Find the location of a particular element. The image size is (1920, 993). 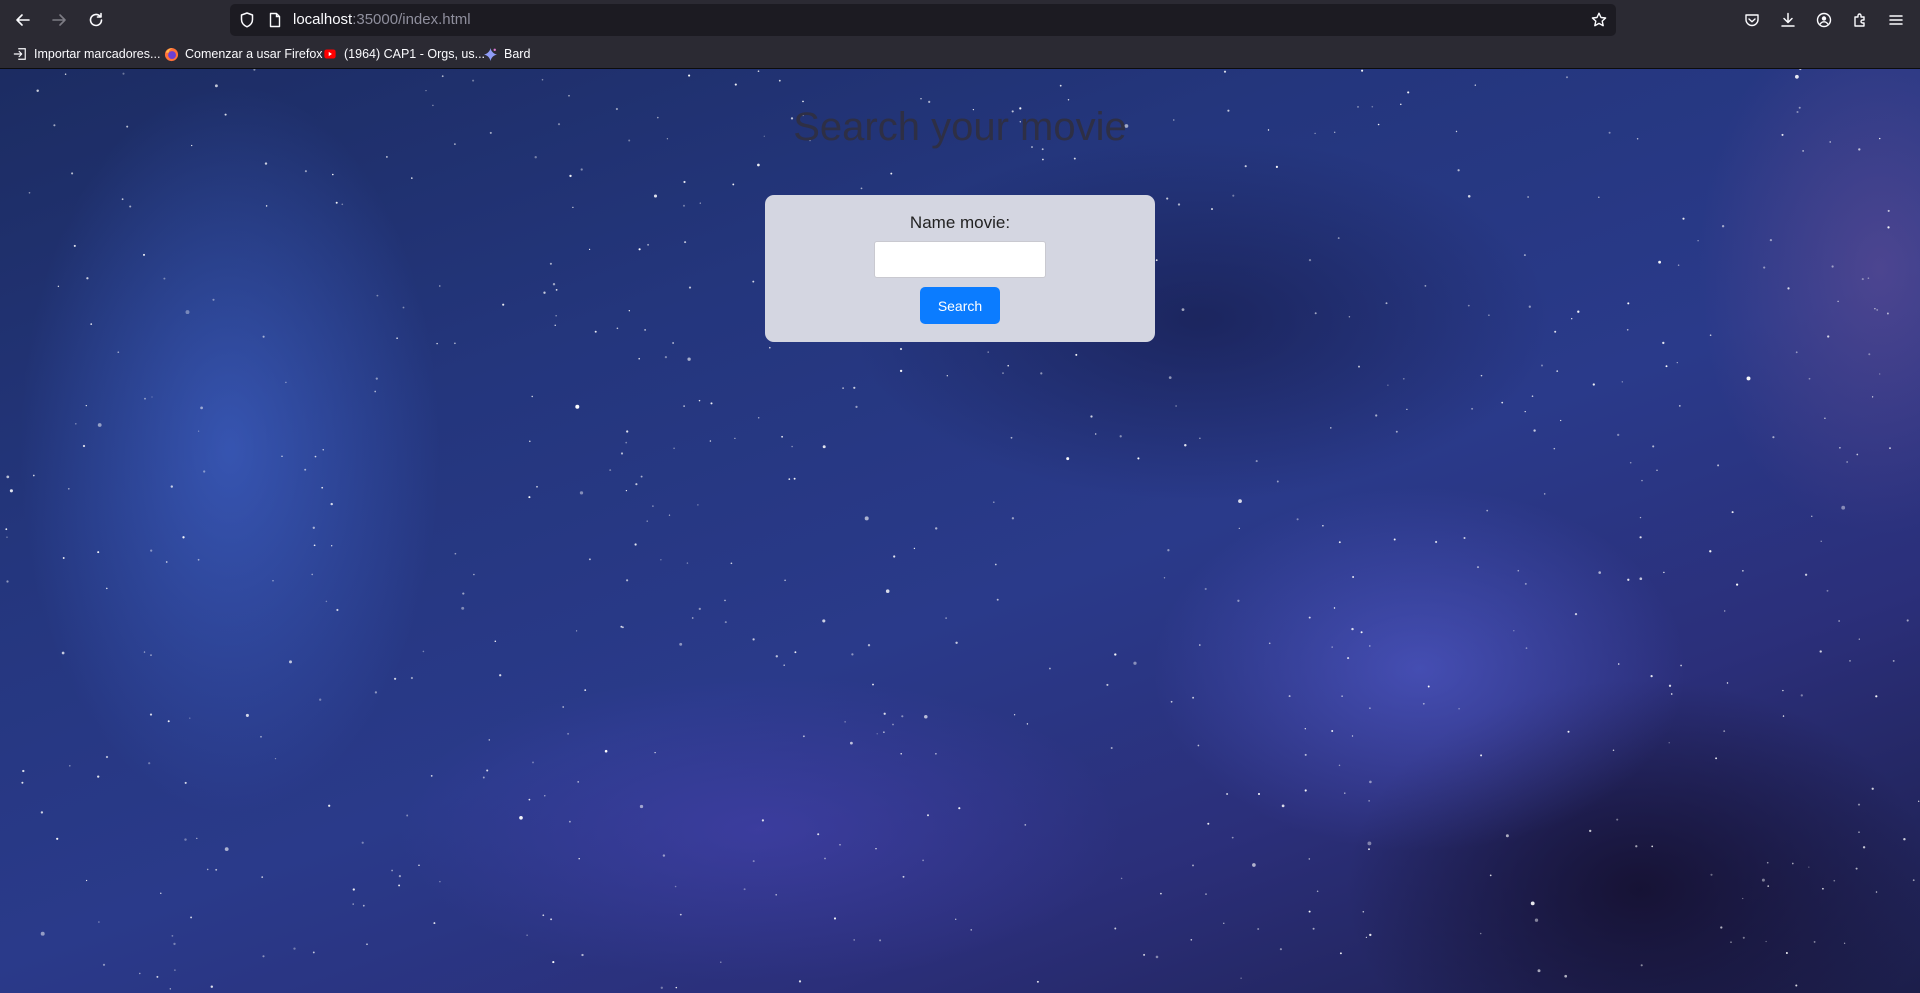

arrow-left-icon is located at coordinates (23, 20).